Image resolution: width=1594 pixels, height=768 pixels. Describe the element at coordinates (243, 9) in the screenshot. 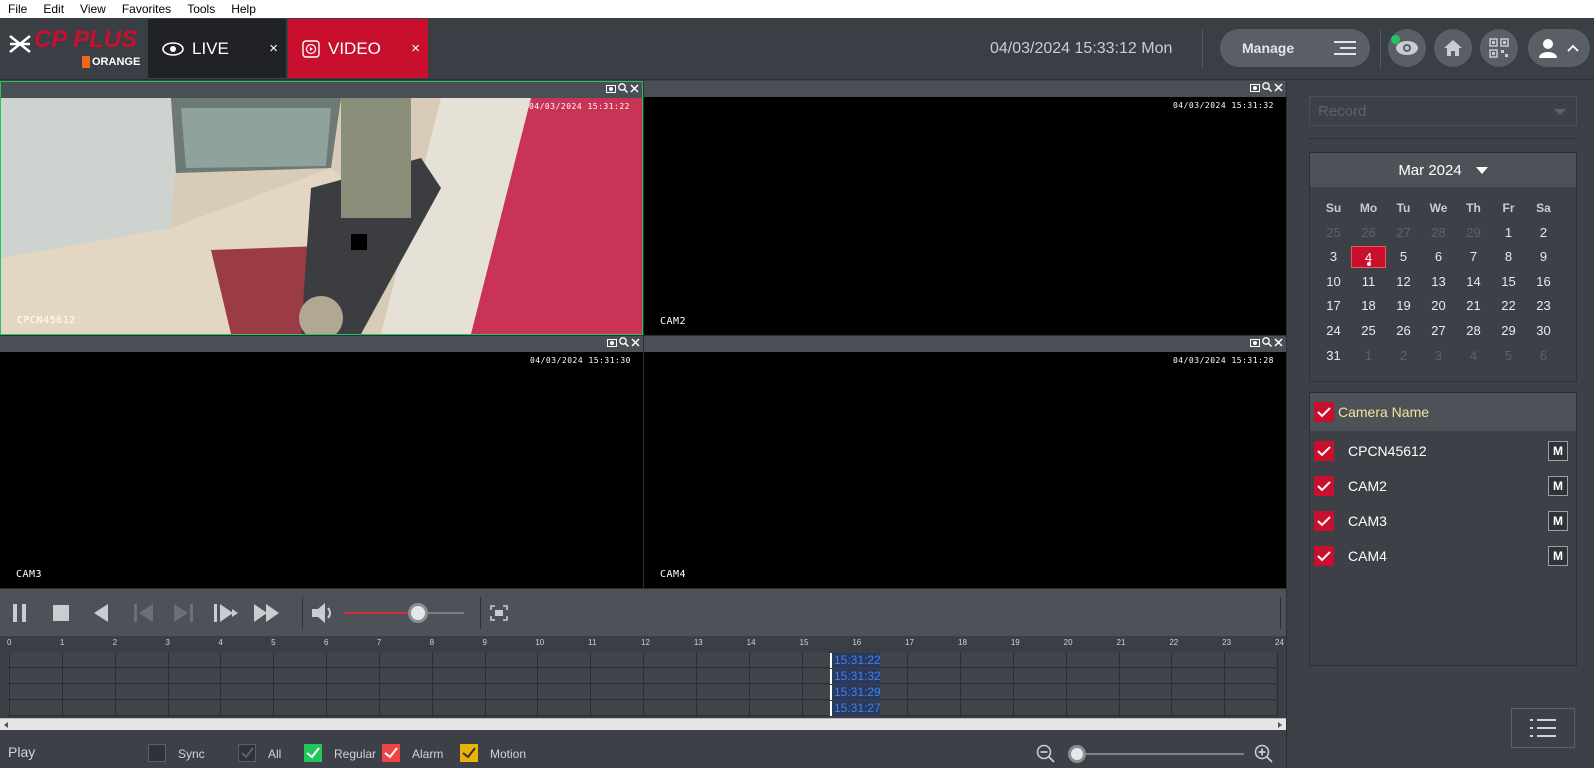

I see `menu-help: Help` at that location.